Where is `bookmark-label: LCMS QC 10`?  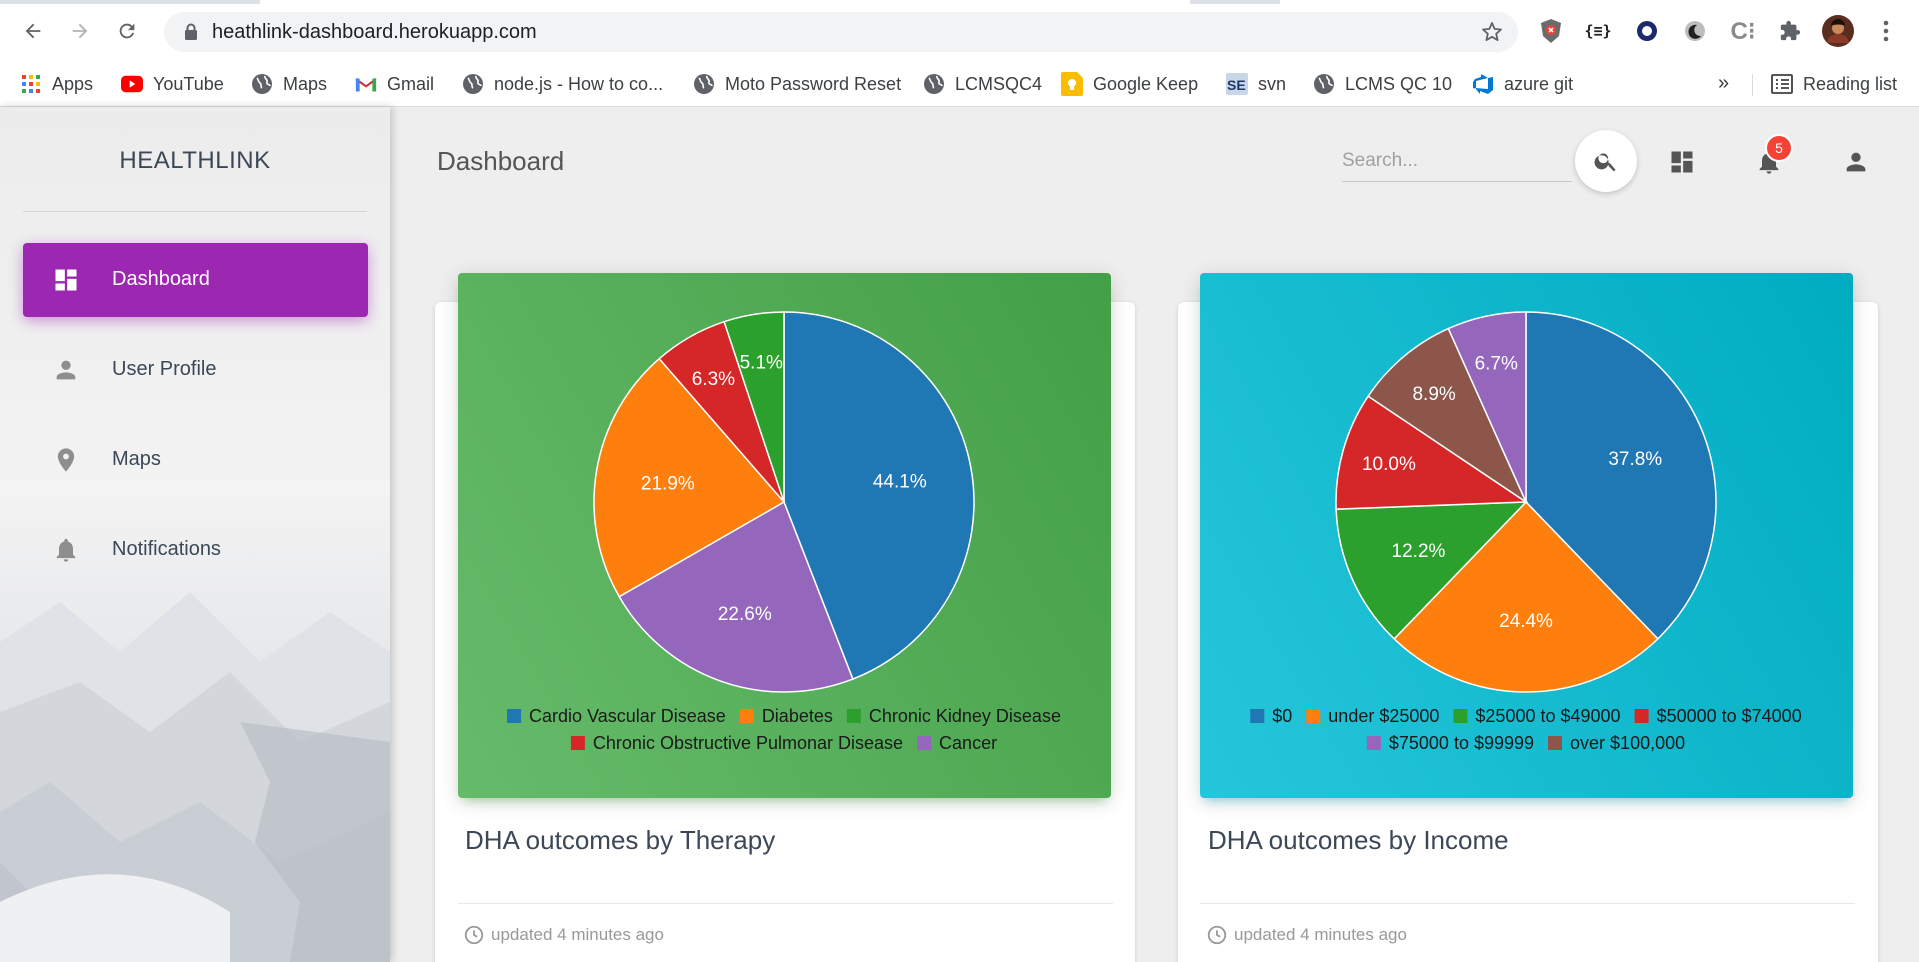
bookmark-label: LCMS QC 10 is located at coordinates (1399, 83).